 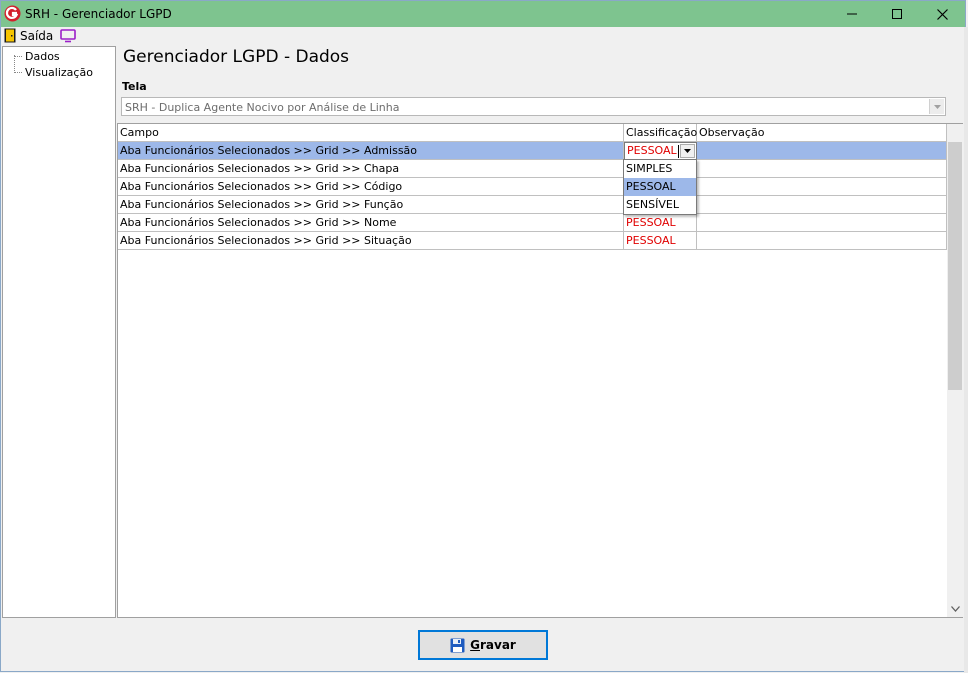 What do you see at coordinates (822, 133) in the screenshot?
I see `column-header-observacao: Observação` at bounding box center [822, 133].